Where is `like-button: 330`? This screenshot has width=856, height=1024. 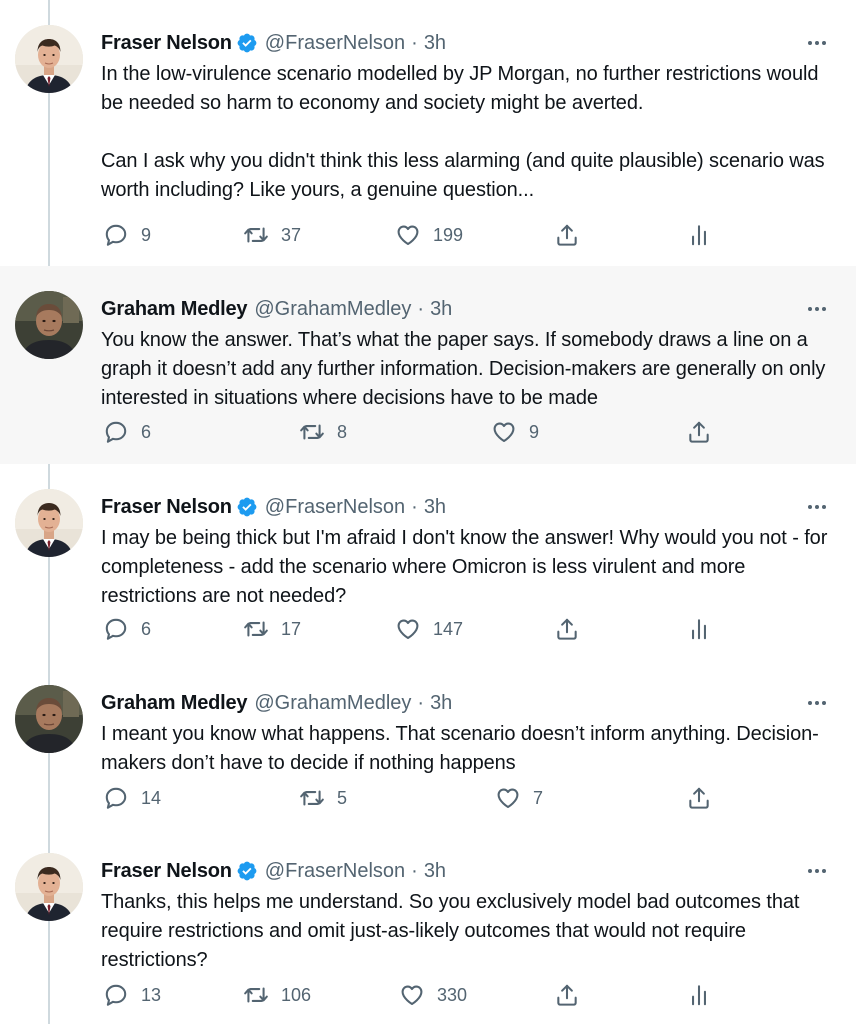 like-button: 330 is located at coordinates (433, 995).